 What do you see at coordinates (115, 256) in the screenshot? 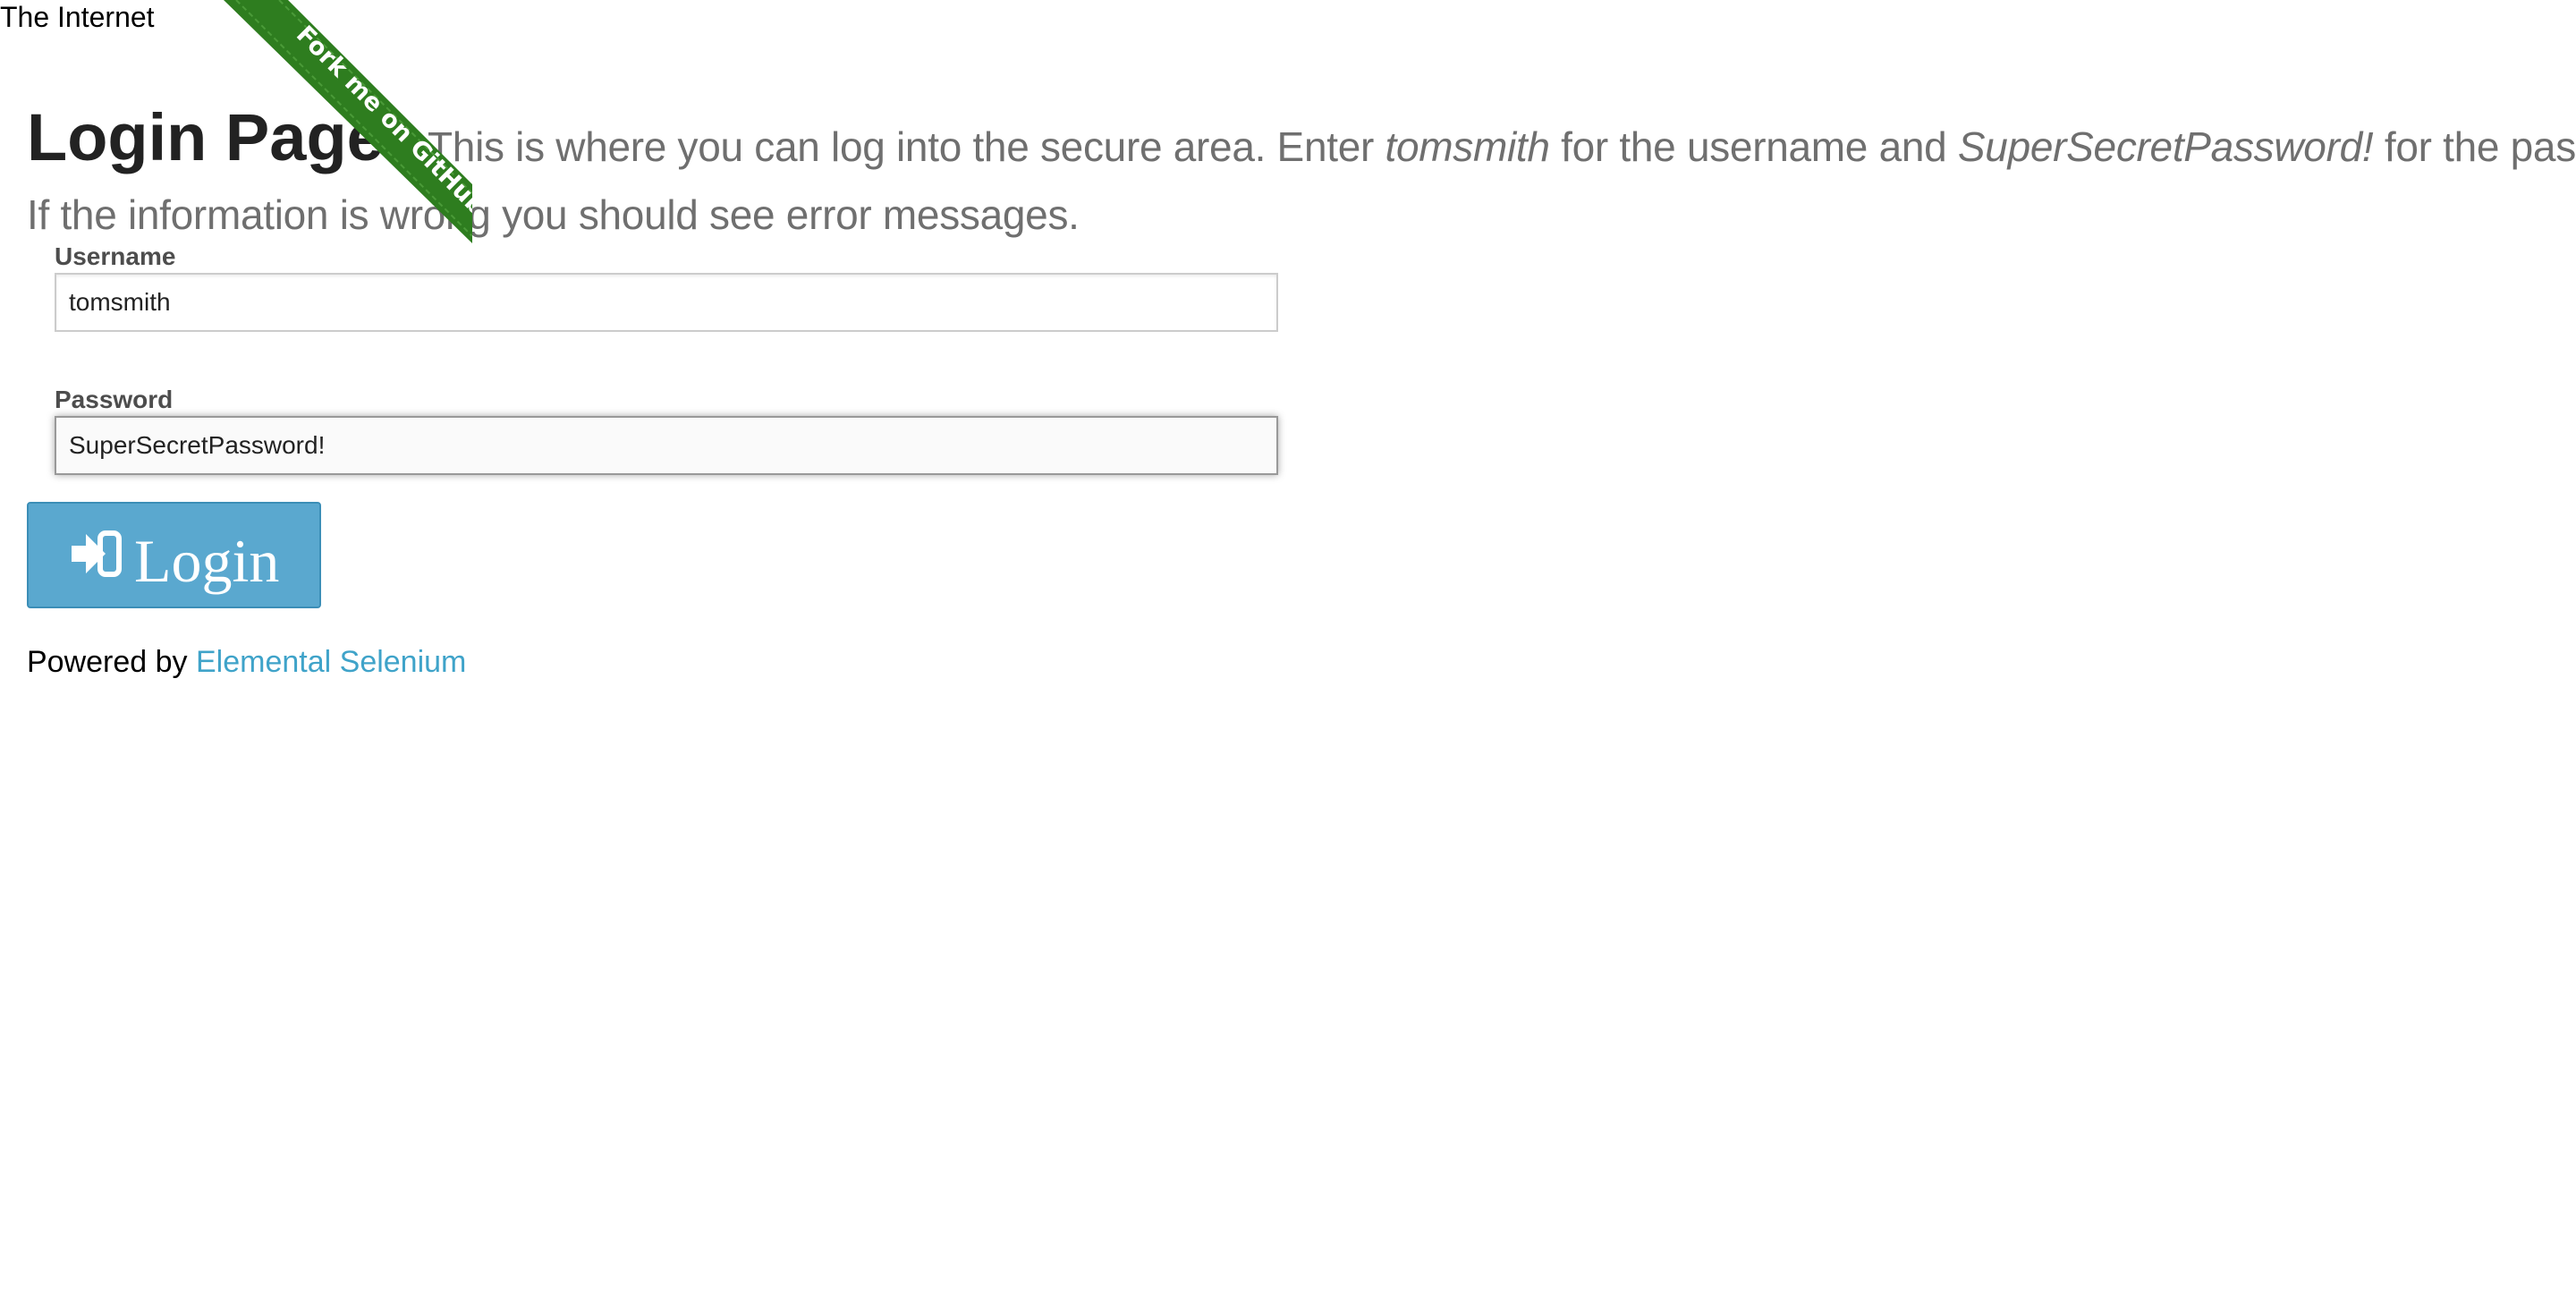
I see `username-label: Username` at bounding box center [115, 256].